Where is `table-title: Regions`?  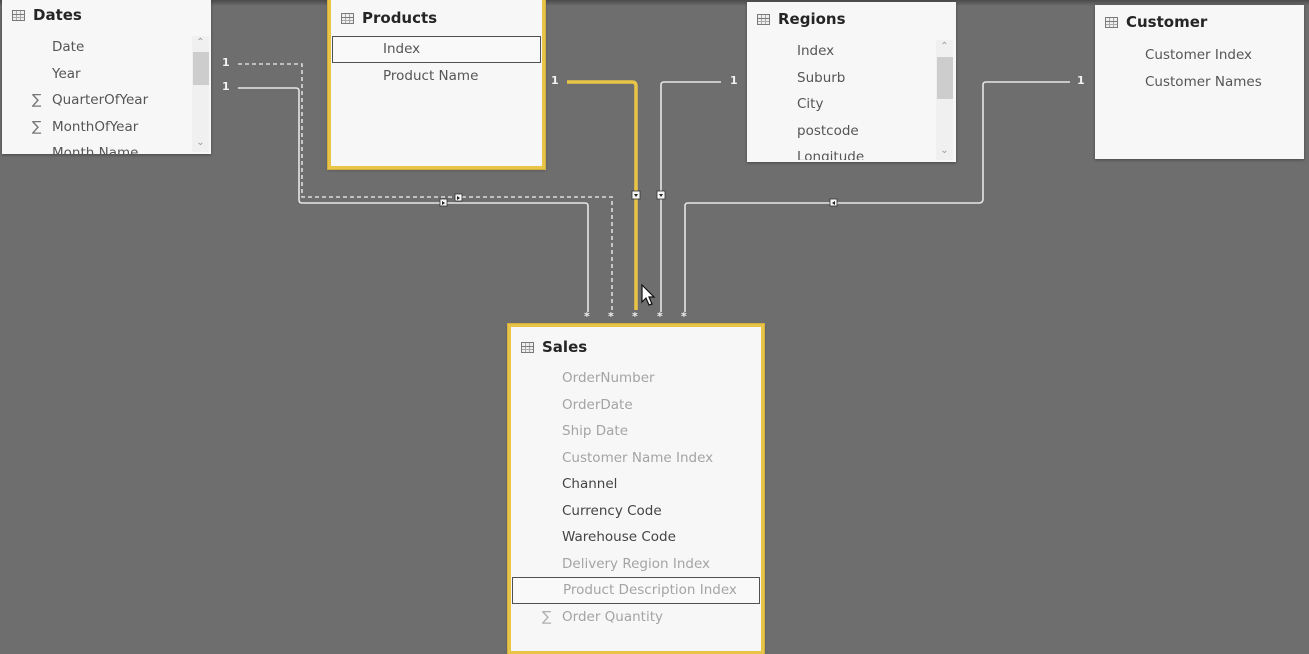 table-title: Regions is located at coordinates (812, 19).